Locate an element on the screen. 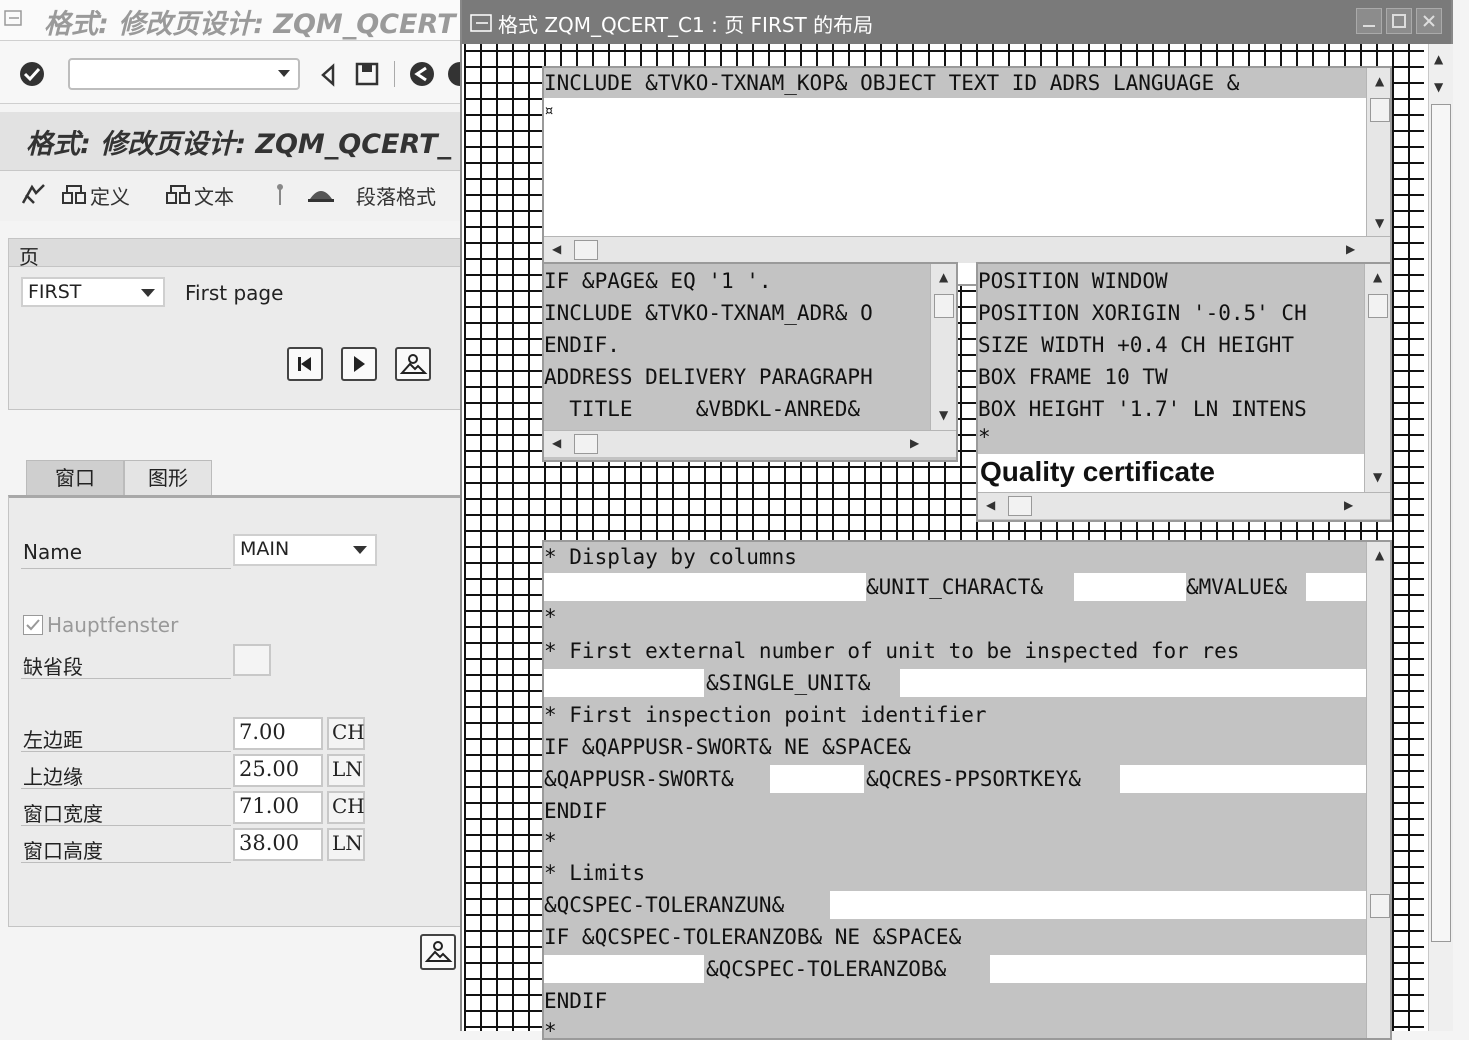 The image size is (1469, 1040). enter-checkmark-icon is located at coordinates (32, 74).